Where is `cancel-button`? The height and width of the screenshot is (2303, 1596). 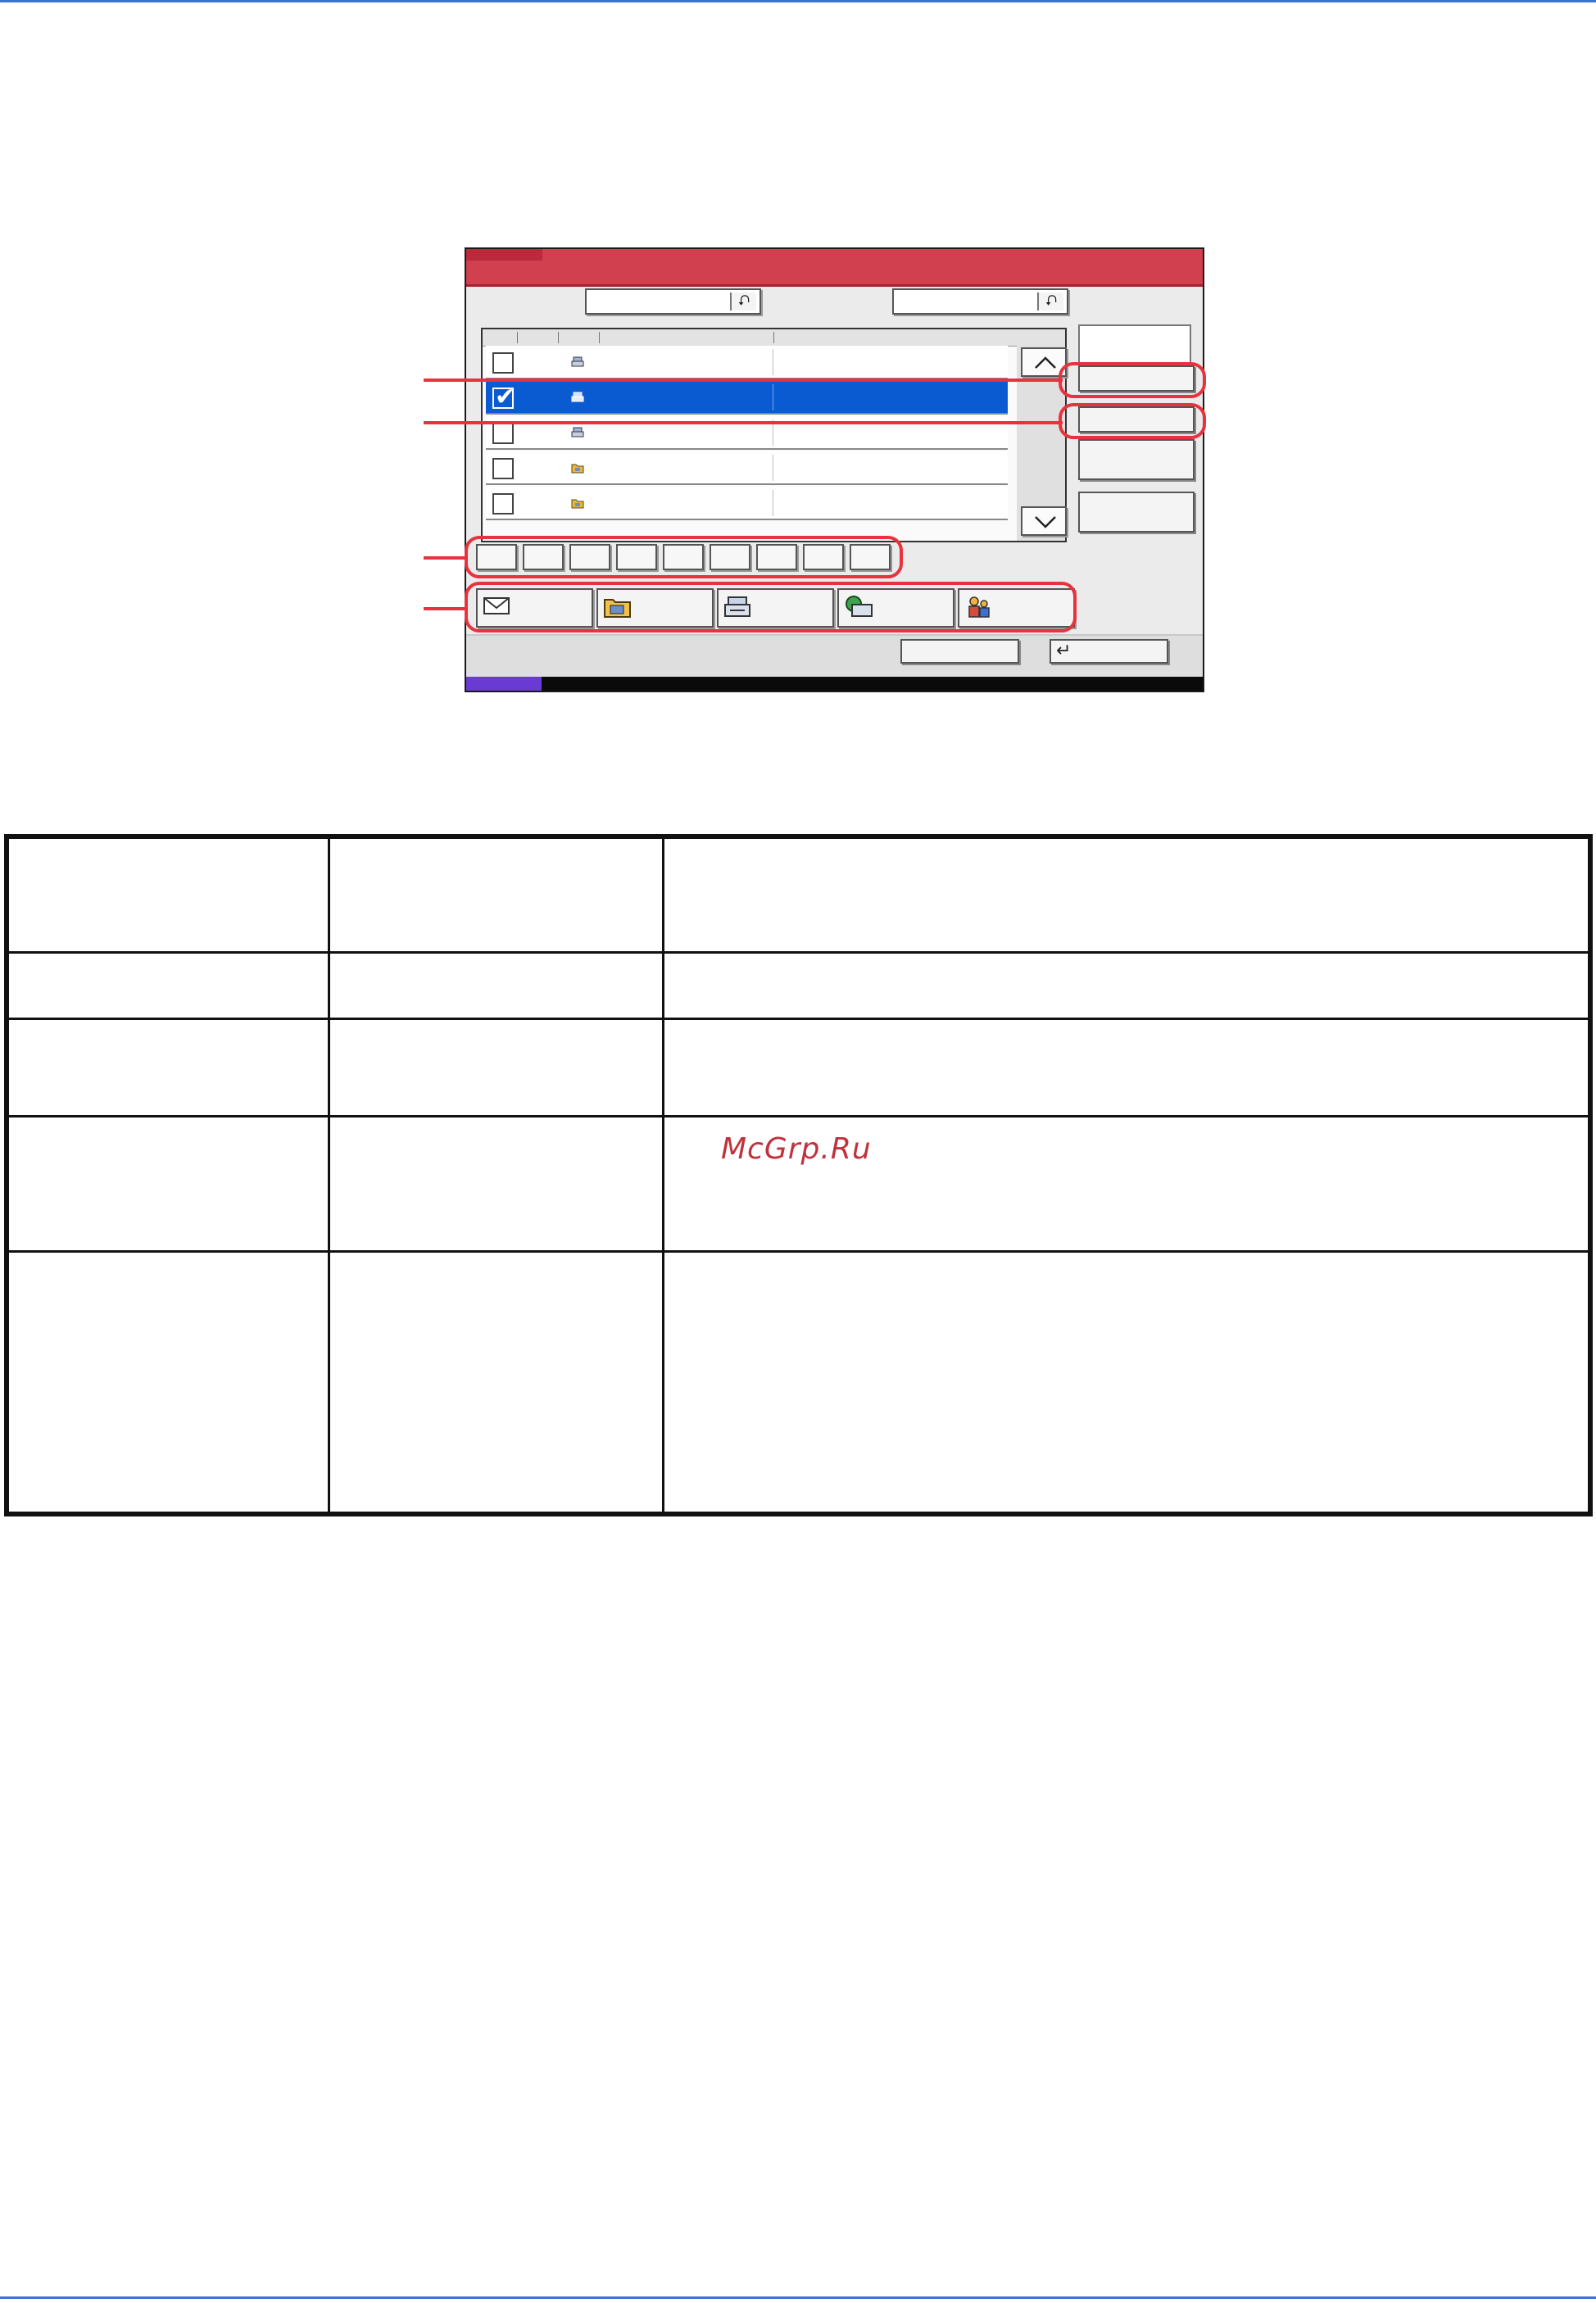
cancel-button is located at coordinates (959, 651).